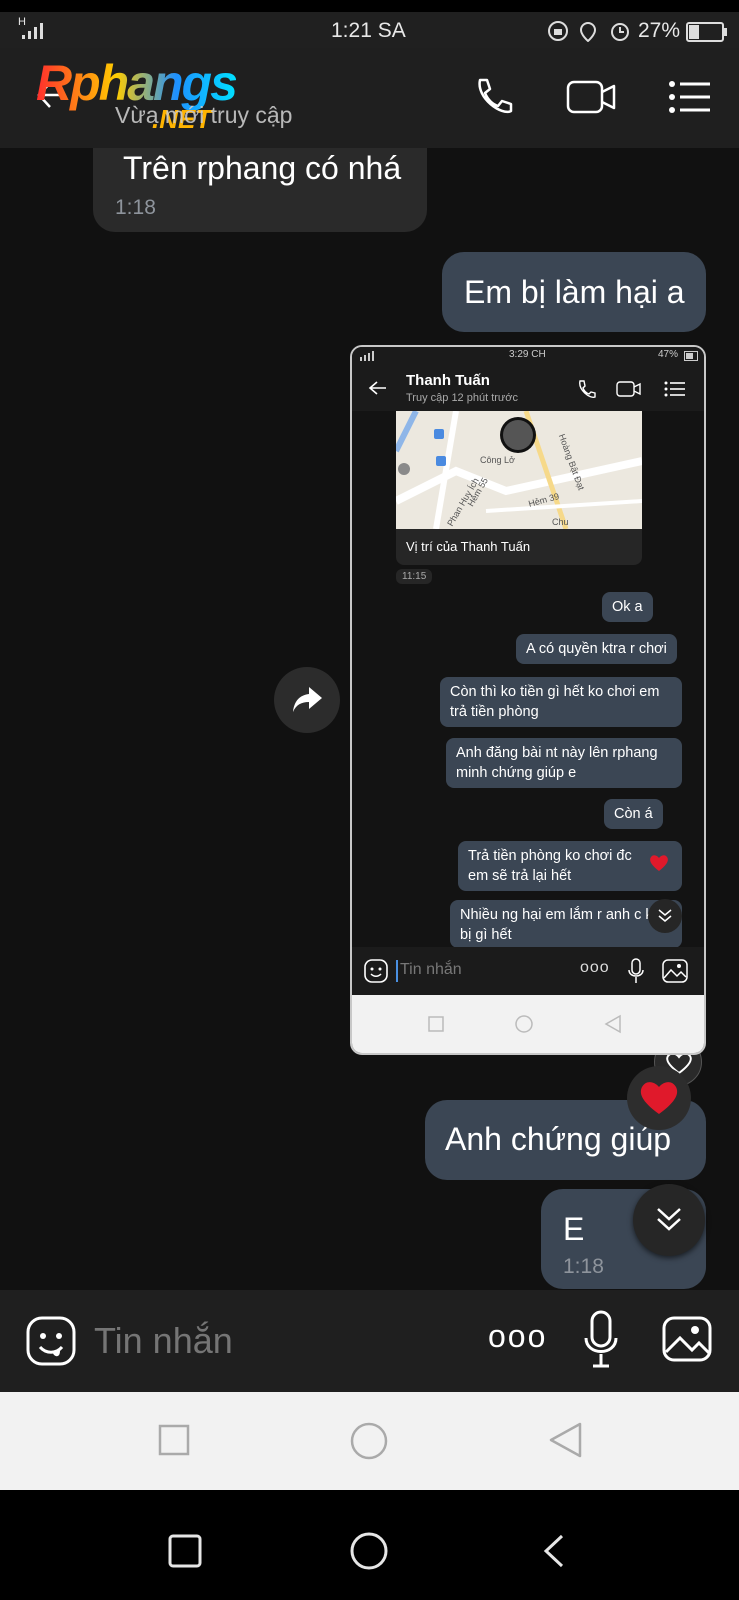 This screenshot has height=1600, width=739. Describe the element at coordinates (376, 971) in the screenshot. I see `mini-sticker-icon` at that location.